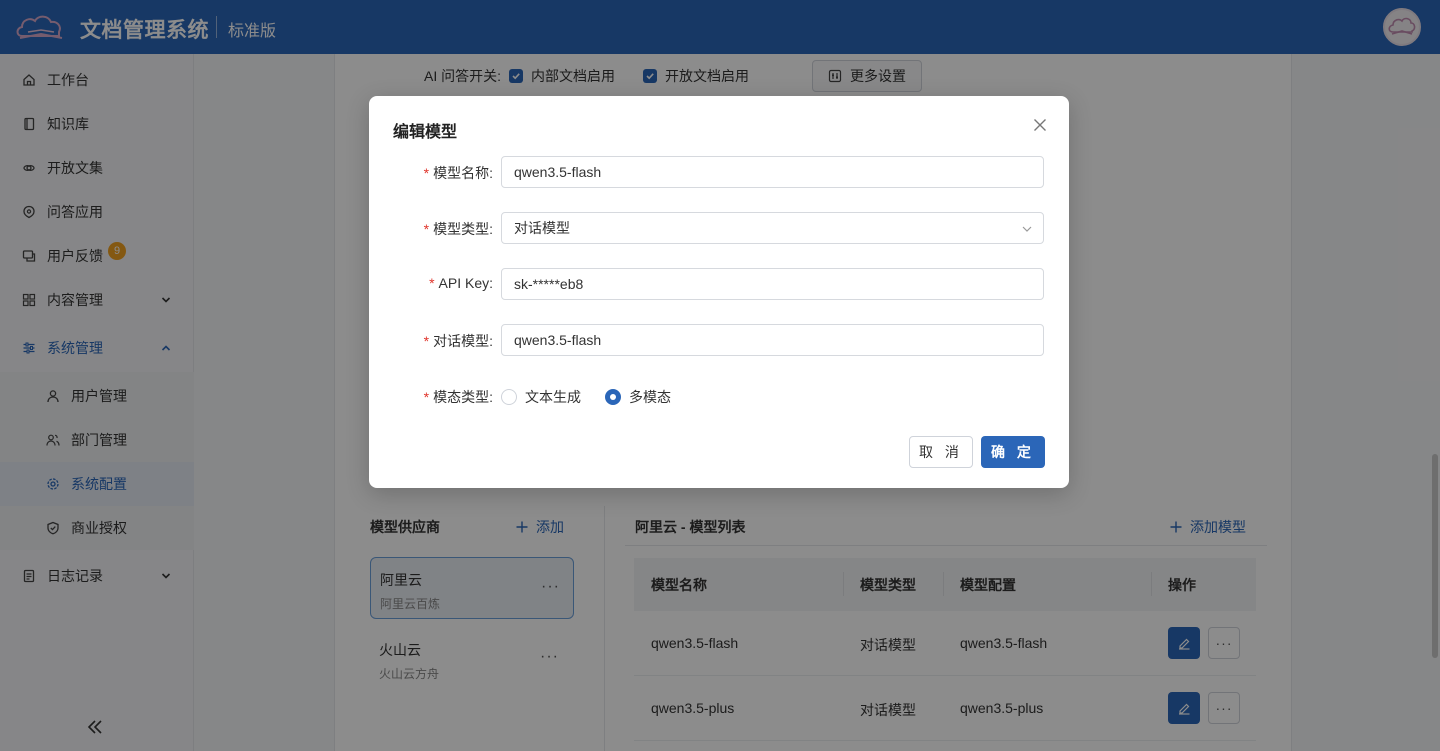 The height and width of the screenshot is (751, 1440). Describe the element at coordinates (650, 397) in the screenshot. I see `radio-multimodal-label: 多模态` at that location.